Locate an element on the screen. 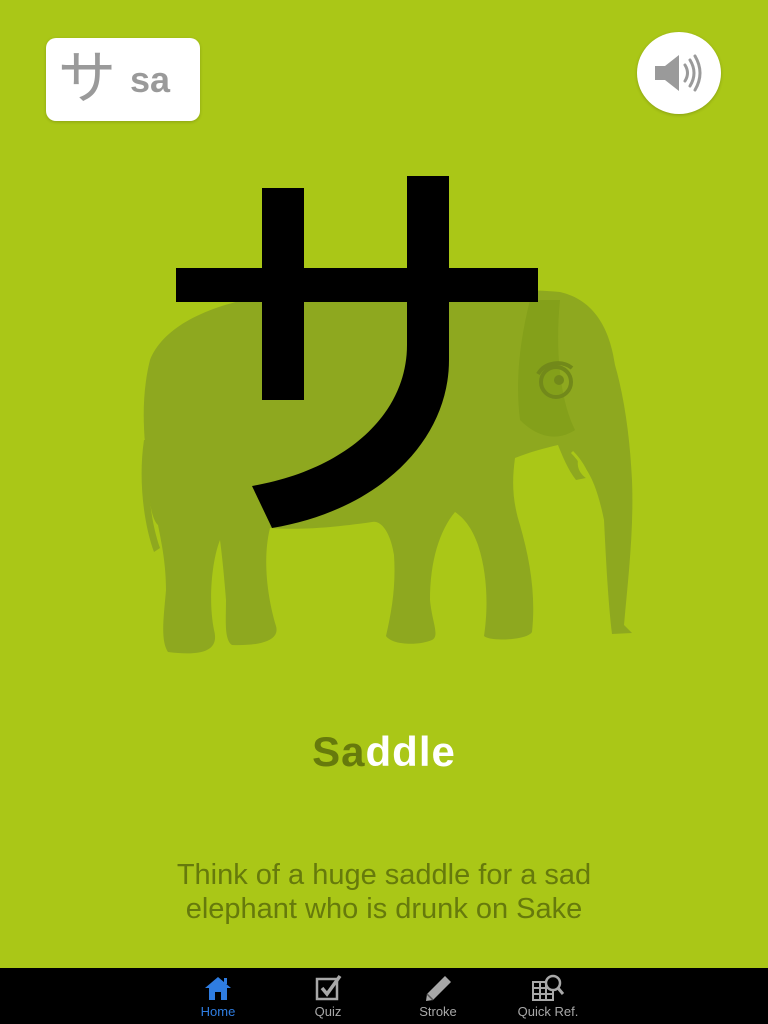  checkbox-icon is located at coordinates (328, 987).